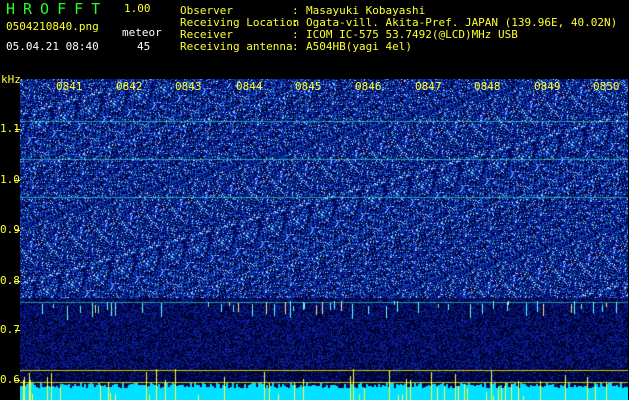 Image resolution: width=629 pixels, height=400 pixels. What do you see at coordinates (428, 86) in the screenshot?
I see `x-tick-label: 0847` at bounding box center [428, 86].